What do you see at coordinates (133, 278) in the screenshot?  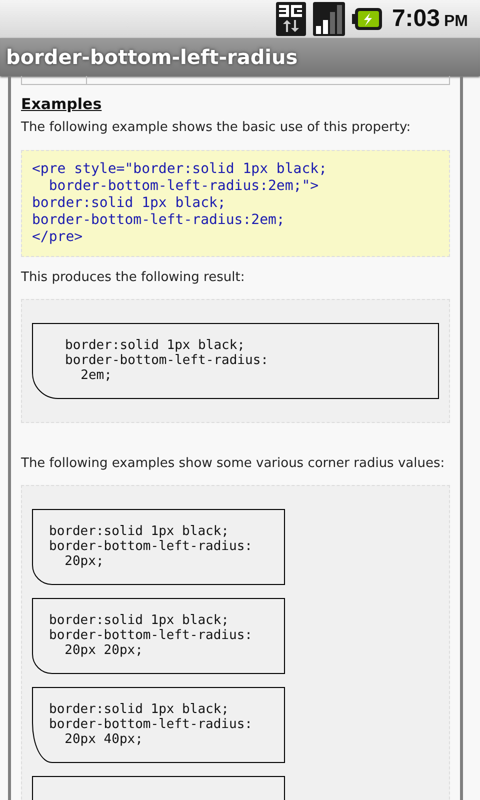 I see `paragraph: This produces the following result:` at bounding box center [133, 278].